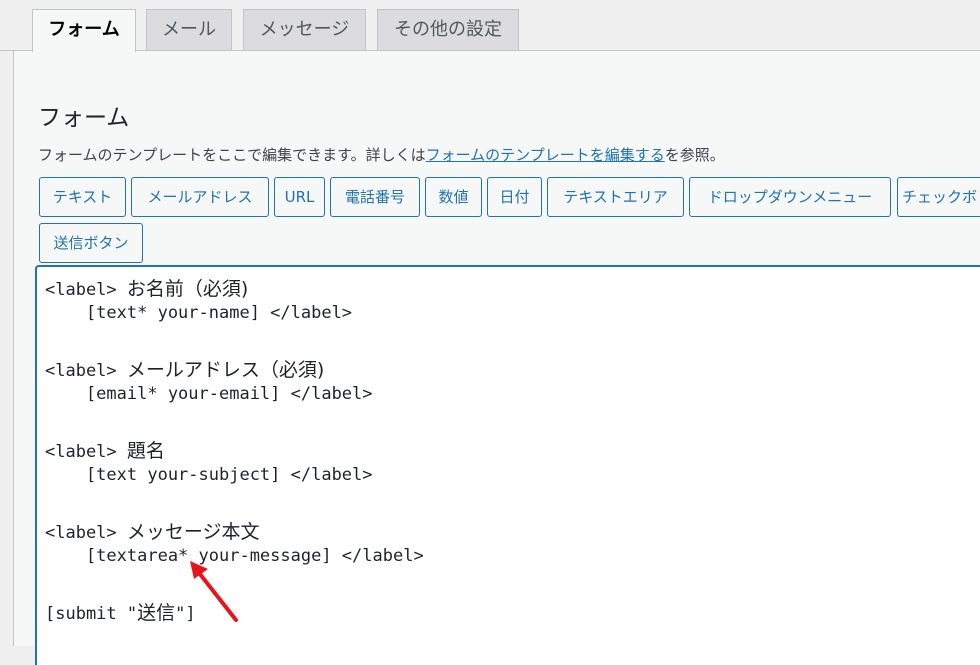  Describe the element at coordinates (375, 197) in the screenshot. I see `tag-button-tel: 電話番号` at that location.